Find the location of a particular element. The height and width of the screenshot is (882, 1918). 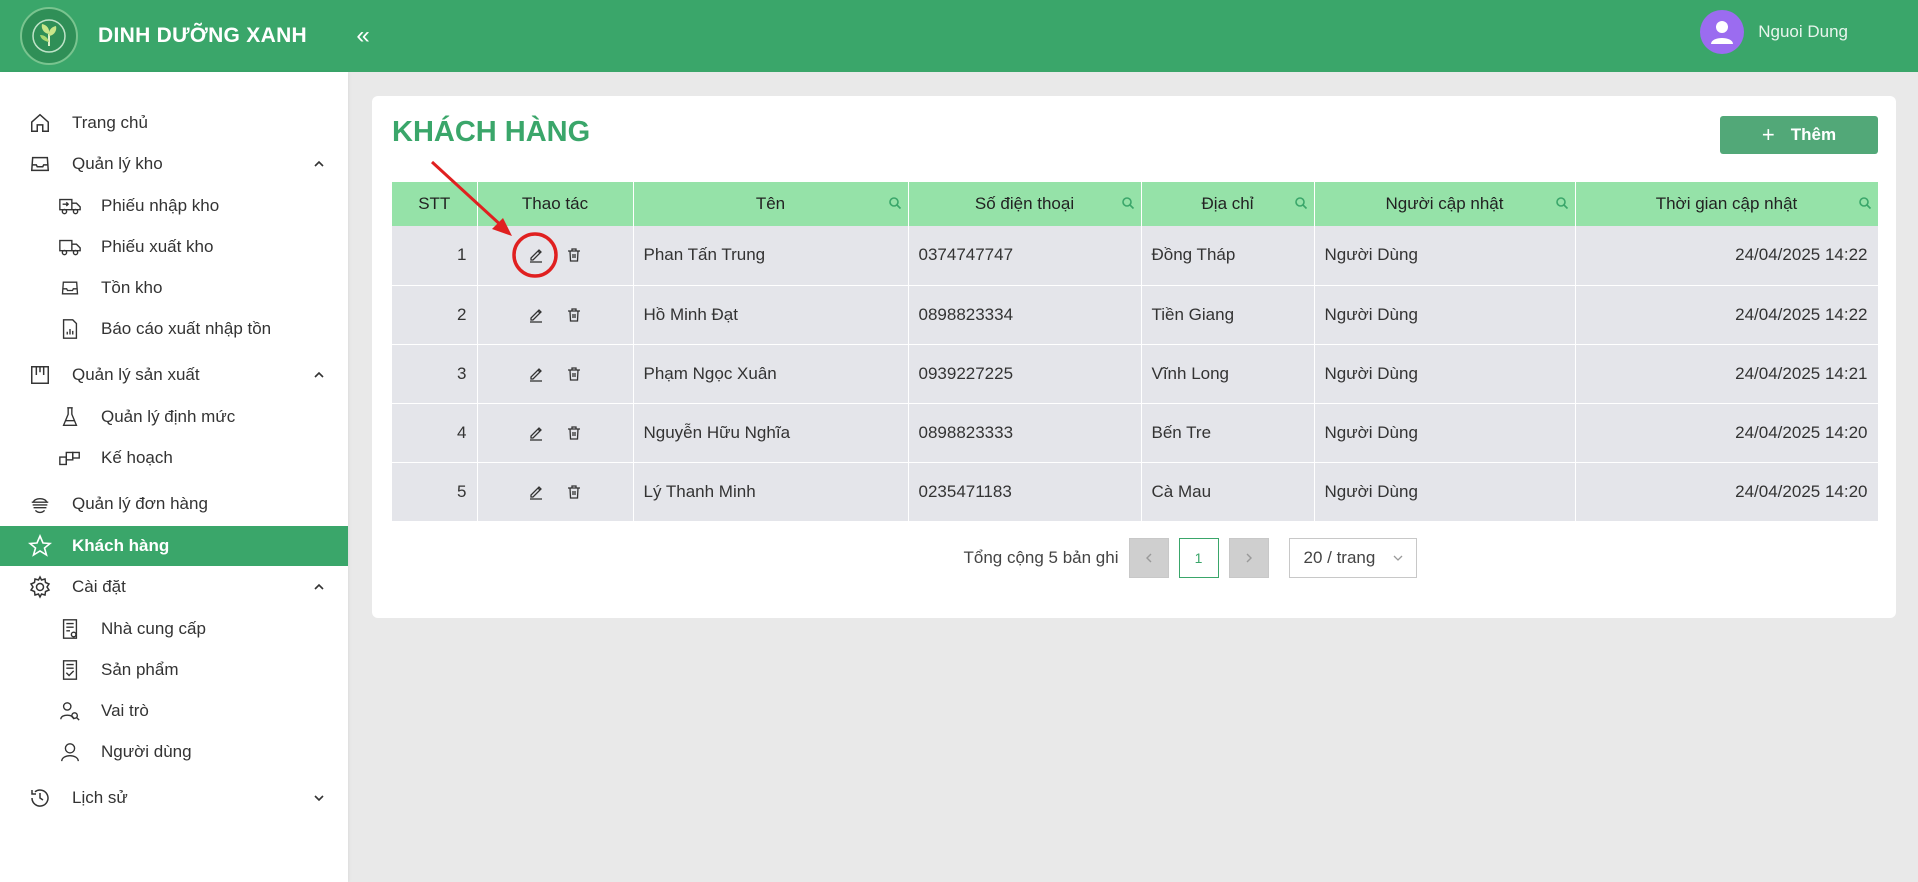

cell-address: Cà Mau is located at coordinates (1228, 492).